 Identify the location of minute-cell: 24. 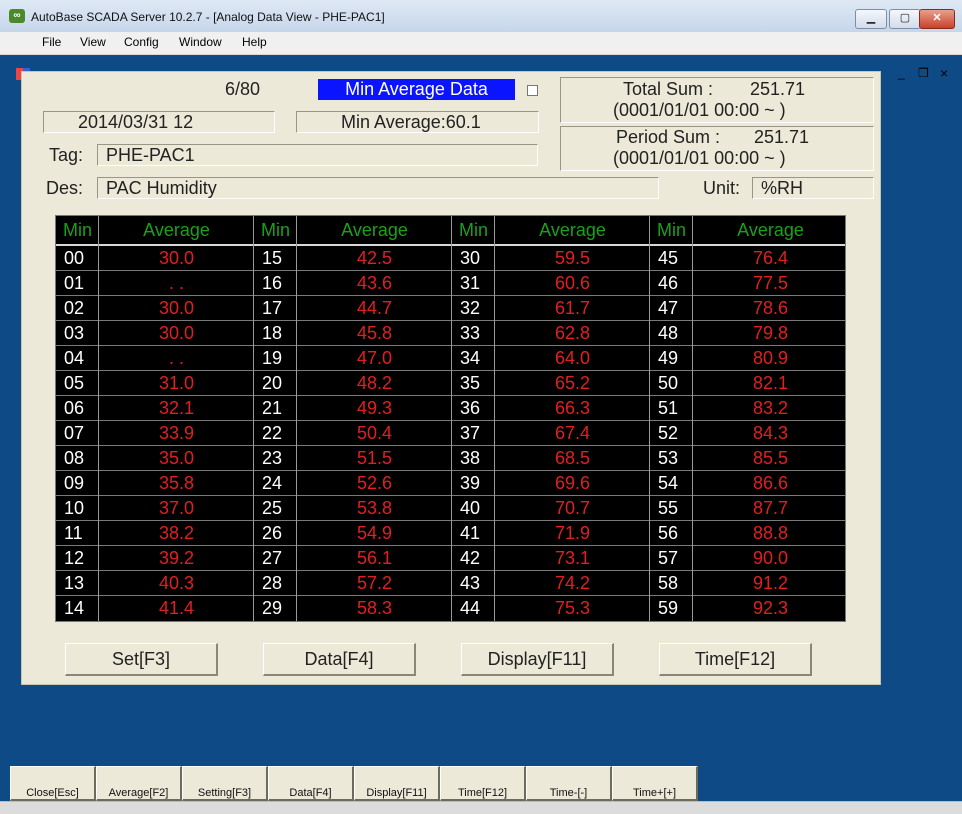
(272, 483).